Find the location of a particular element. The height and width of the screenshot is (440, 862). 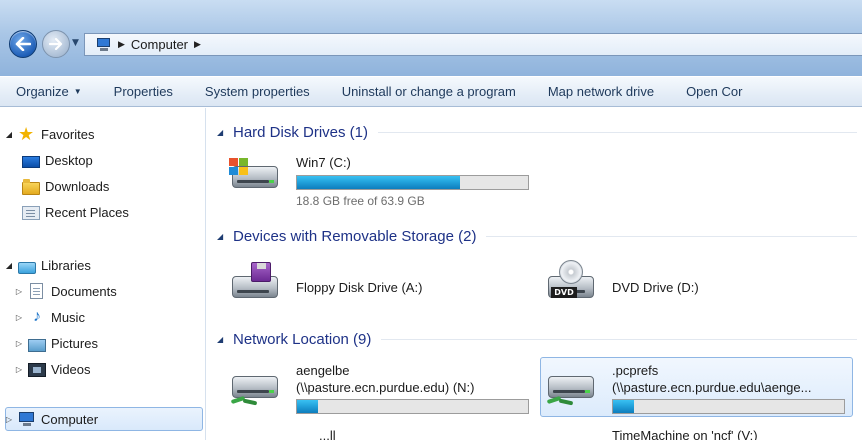

network-drive-item-timemachine: TimeMachine on 'ncf' (V:) is located at coordinates (685, 434).